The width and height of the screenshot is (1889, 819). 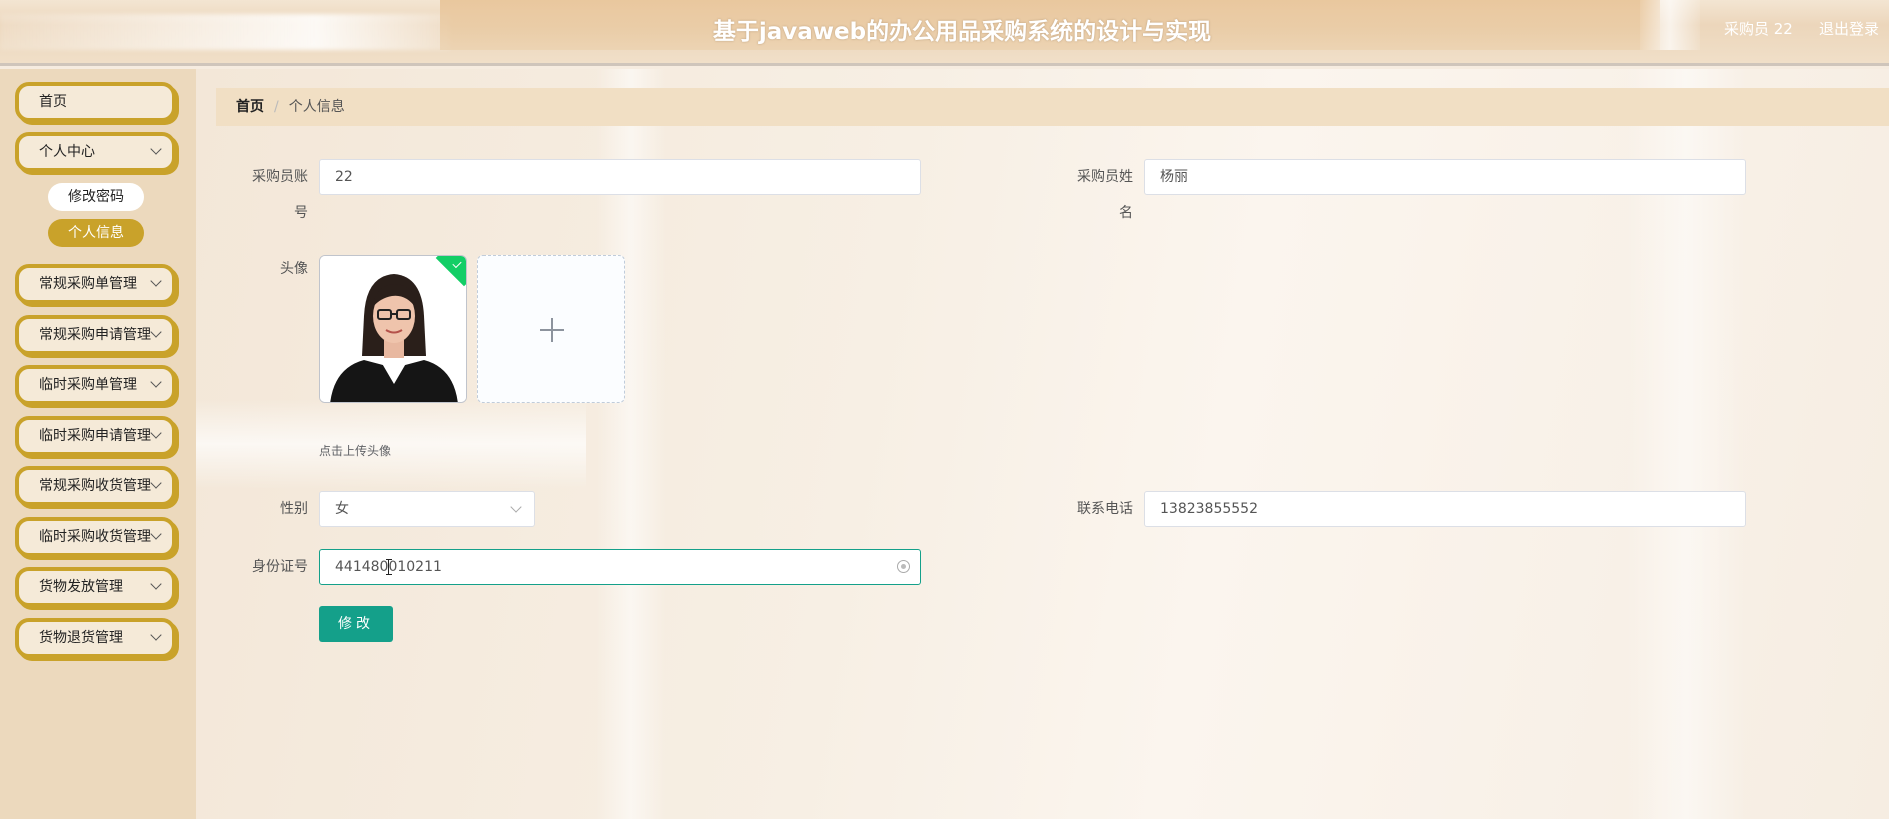 I want to click on plus-icon-vertical, so click(x=552, y=330).